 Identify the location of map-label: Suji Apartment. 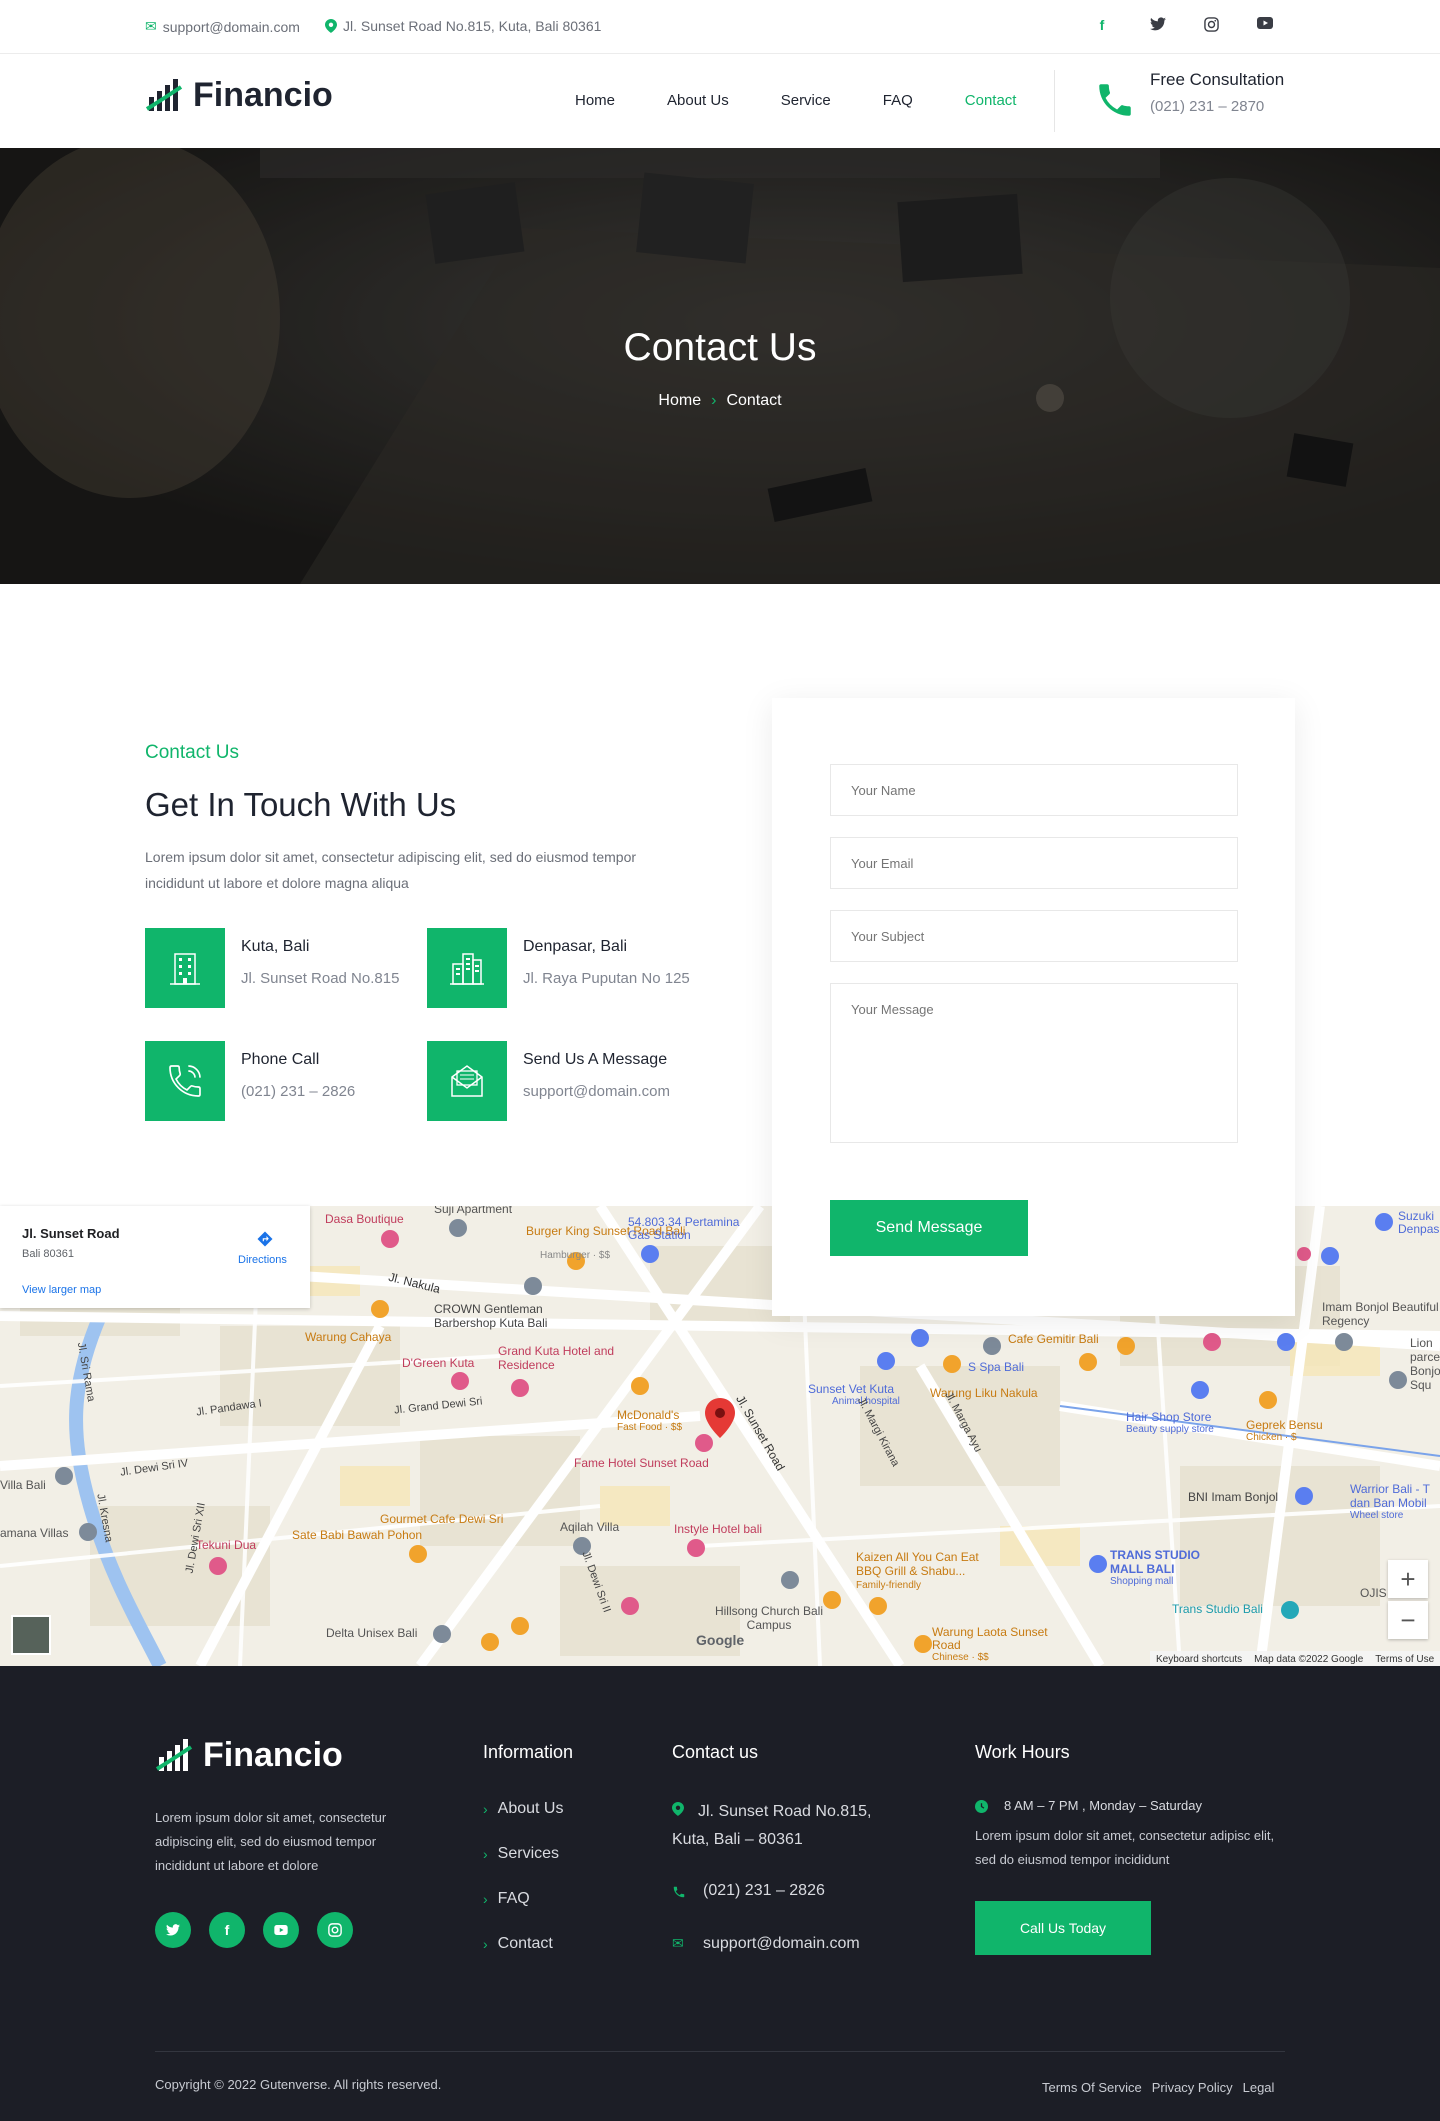
(473, 1211).